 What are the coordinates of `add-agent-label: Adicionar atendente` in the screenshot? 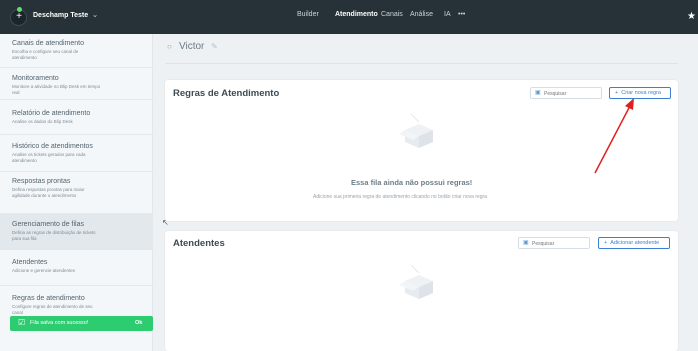 It's located at (635, 243).